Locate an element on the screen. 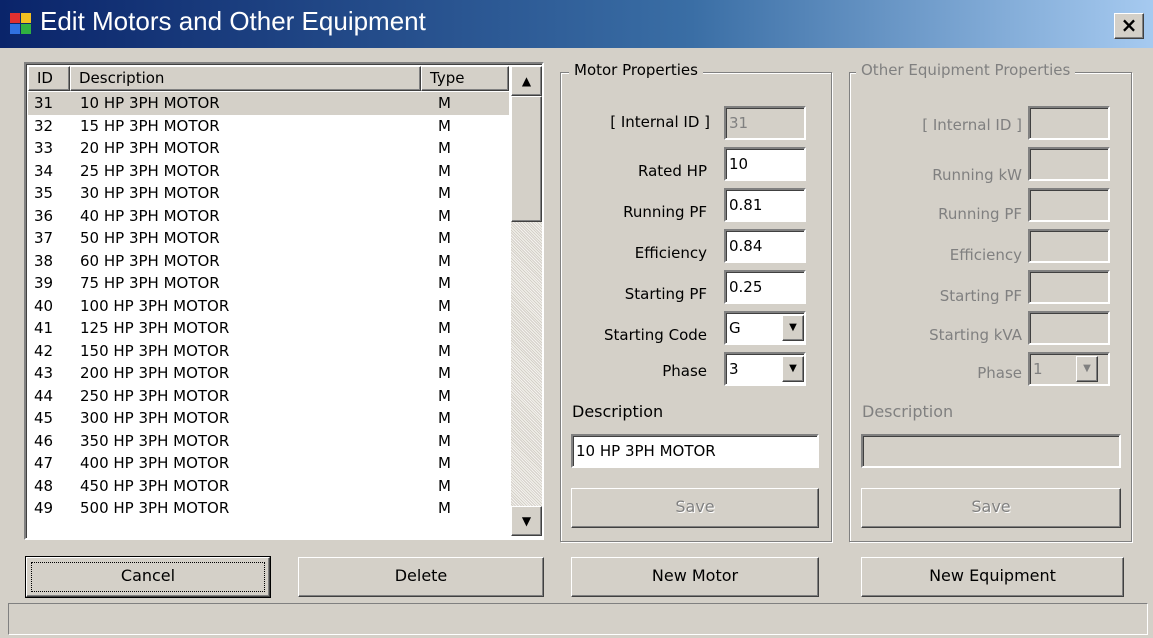 This screenshot has height=638, width=1153. table-row: 34 25 HP 3PH MOTOR M is located at coordinates (268, 171).